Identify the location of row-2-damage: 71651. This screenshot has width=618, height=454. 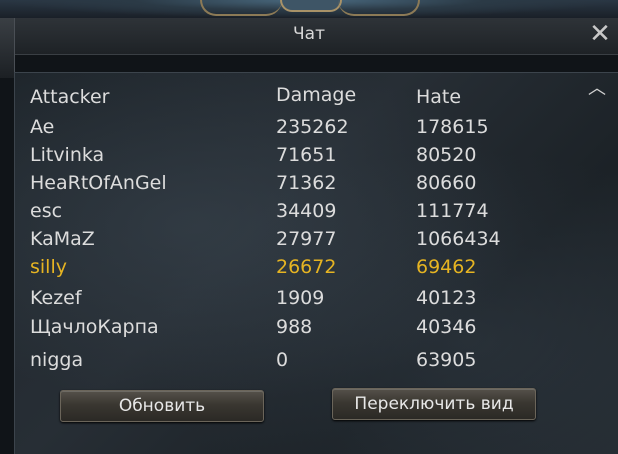
(306, 155).